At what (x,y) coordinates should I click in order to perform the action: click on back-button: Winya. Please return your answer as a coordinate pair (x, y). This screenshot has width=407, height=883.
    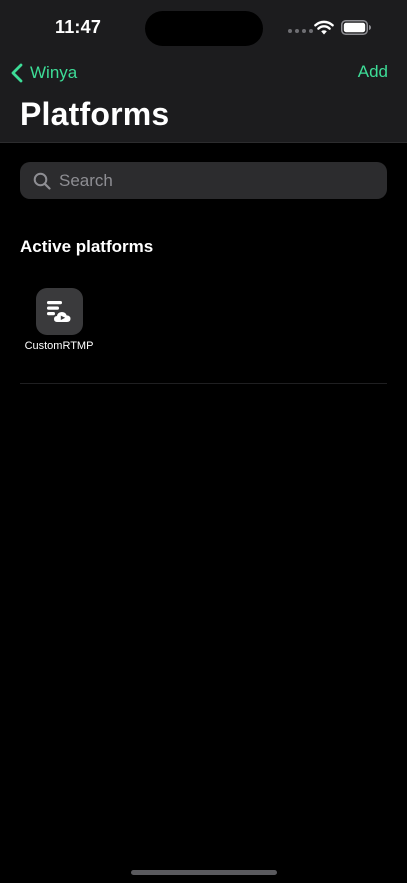
    Looking at the image, I should click on (43, 73).